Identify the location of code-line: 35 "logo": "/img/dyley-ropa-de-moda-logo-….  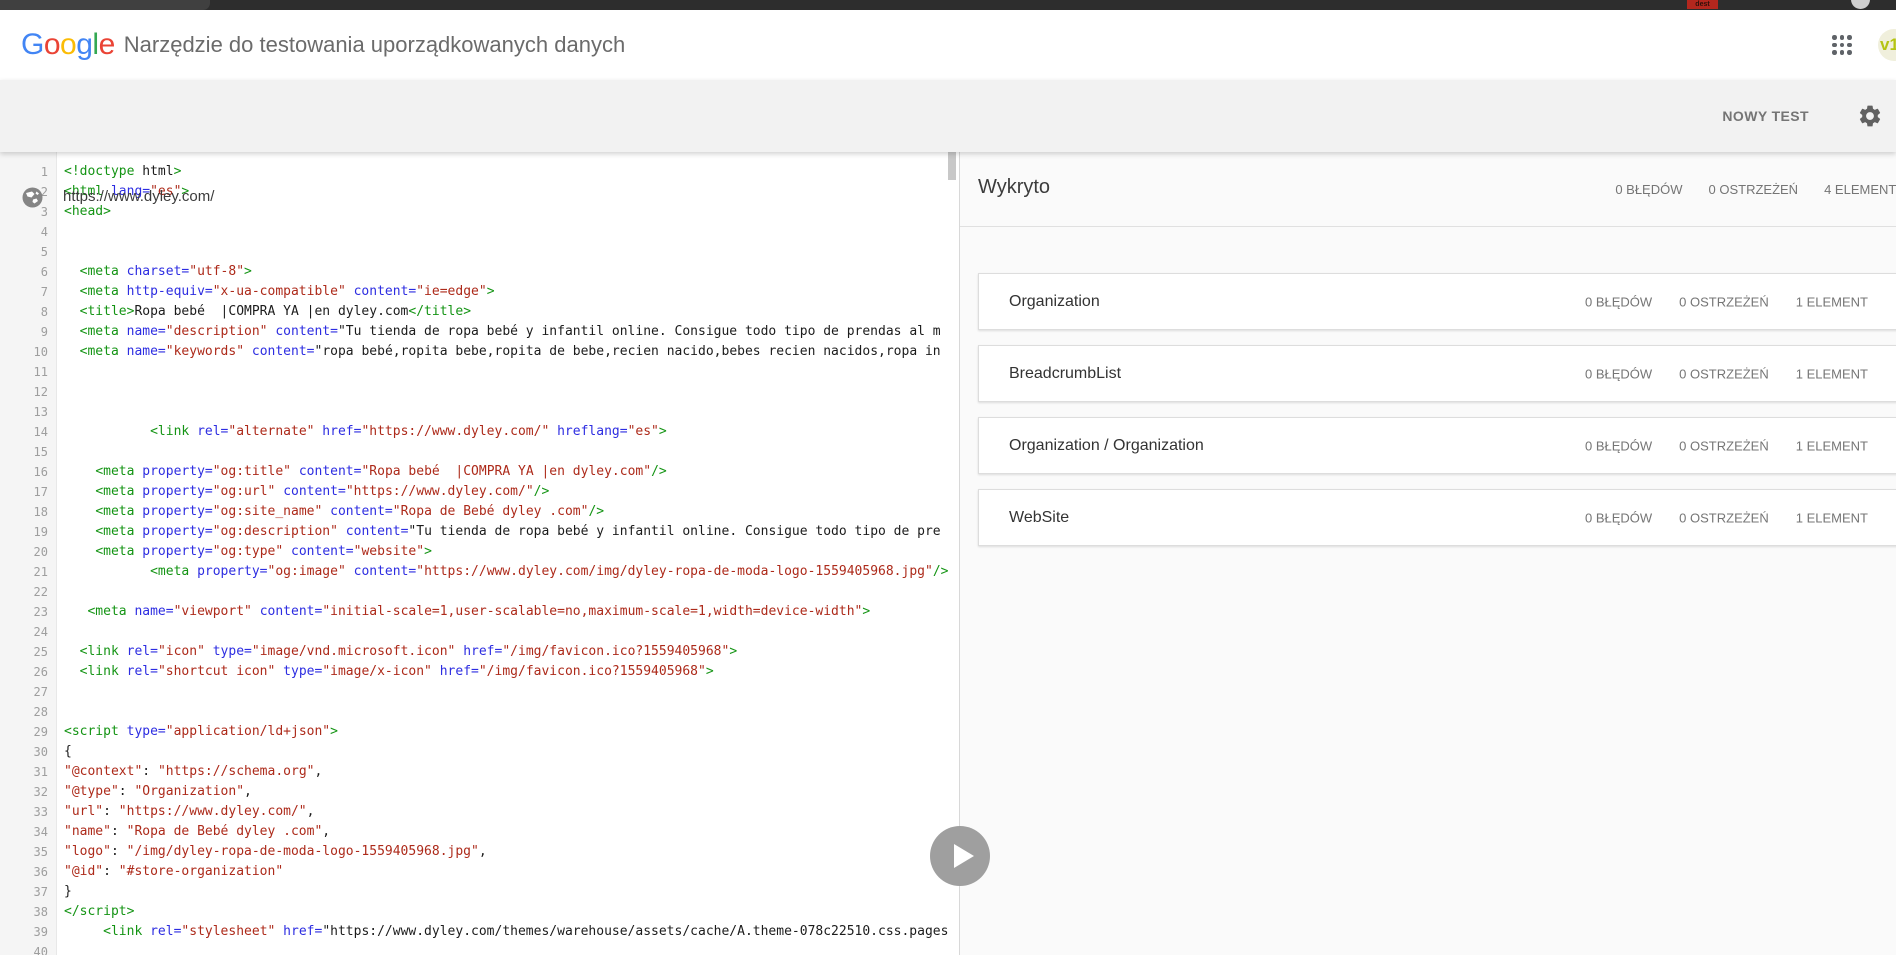
(260, 851).